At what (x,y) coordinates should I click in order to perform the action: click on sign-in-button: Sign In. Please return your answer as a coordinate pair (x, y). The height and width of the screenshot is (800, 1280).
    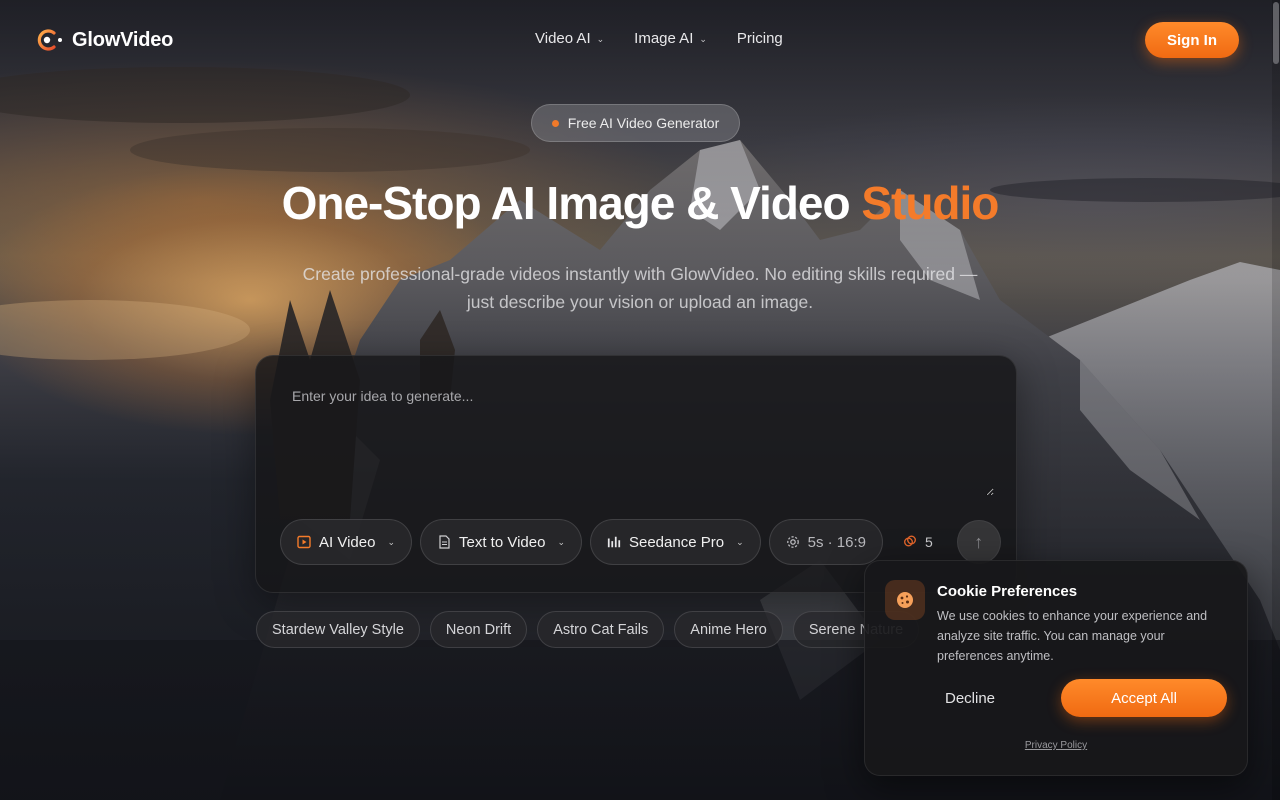
    Looking at the image, I should click on (1192, 40).